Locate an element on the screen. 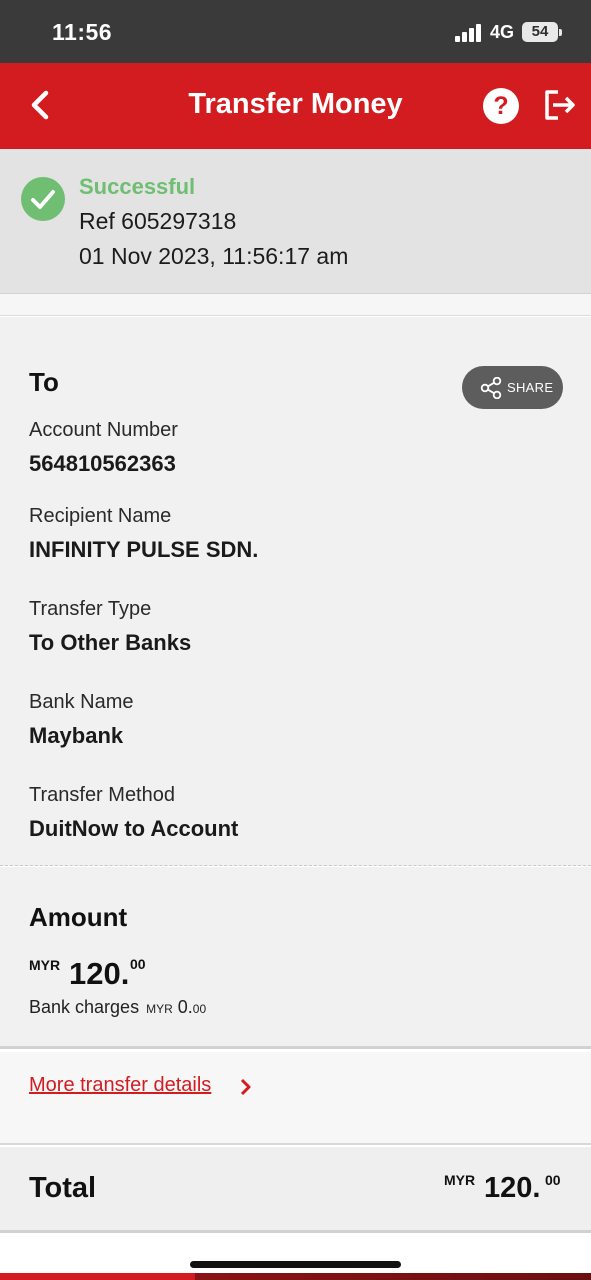 This screenshot has width=591, height=1280. network-type: 4G is located at coordinates (502, 32).